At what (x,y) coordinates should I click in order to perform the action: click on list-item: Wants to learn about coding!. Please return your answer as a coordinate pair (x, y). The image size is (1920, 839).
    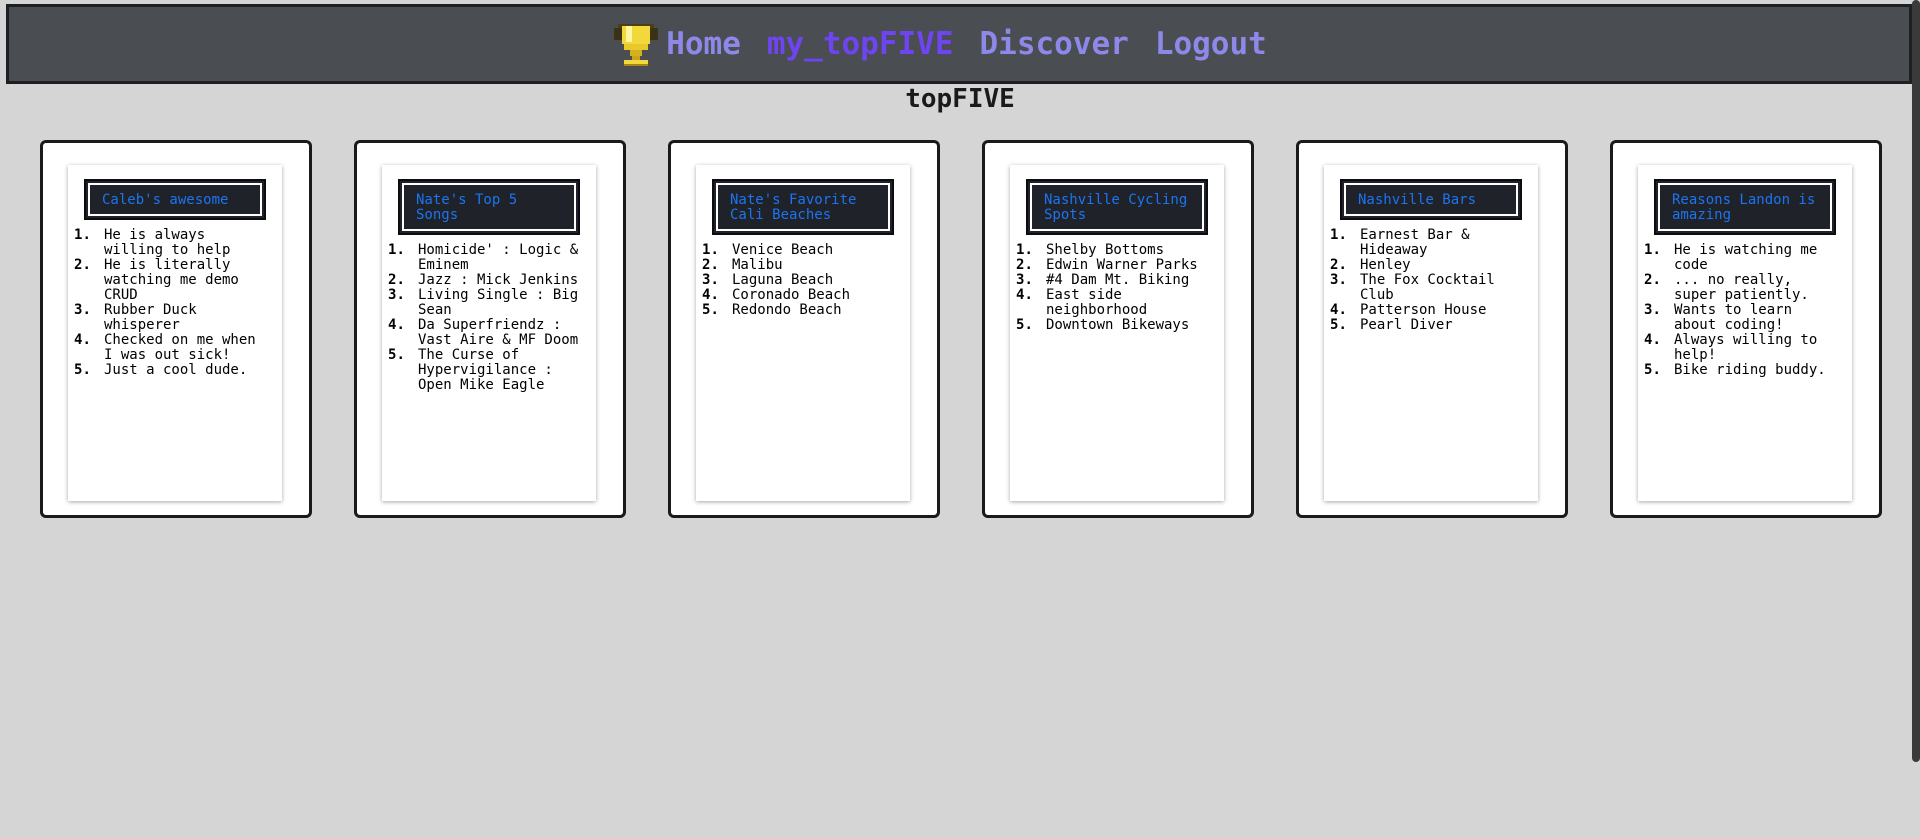
    Looking at the image, I should click on (1718, 317).